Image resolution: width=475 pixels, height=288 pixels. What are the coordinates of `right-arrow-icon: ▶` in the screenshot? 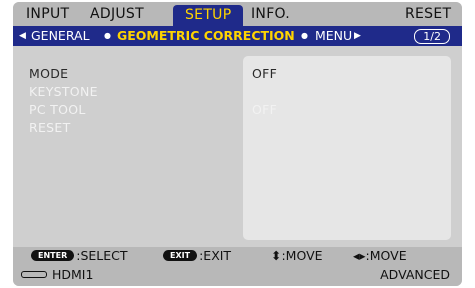 It's located at (357, 36).